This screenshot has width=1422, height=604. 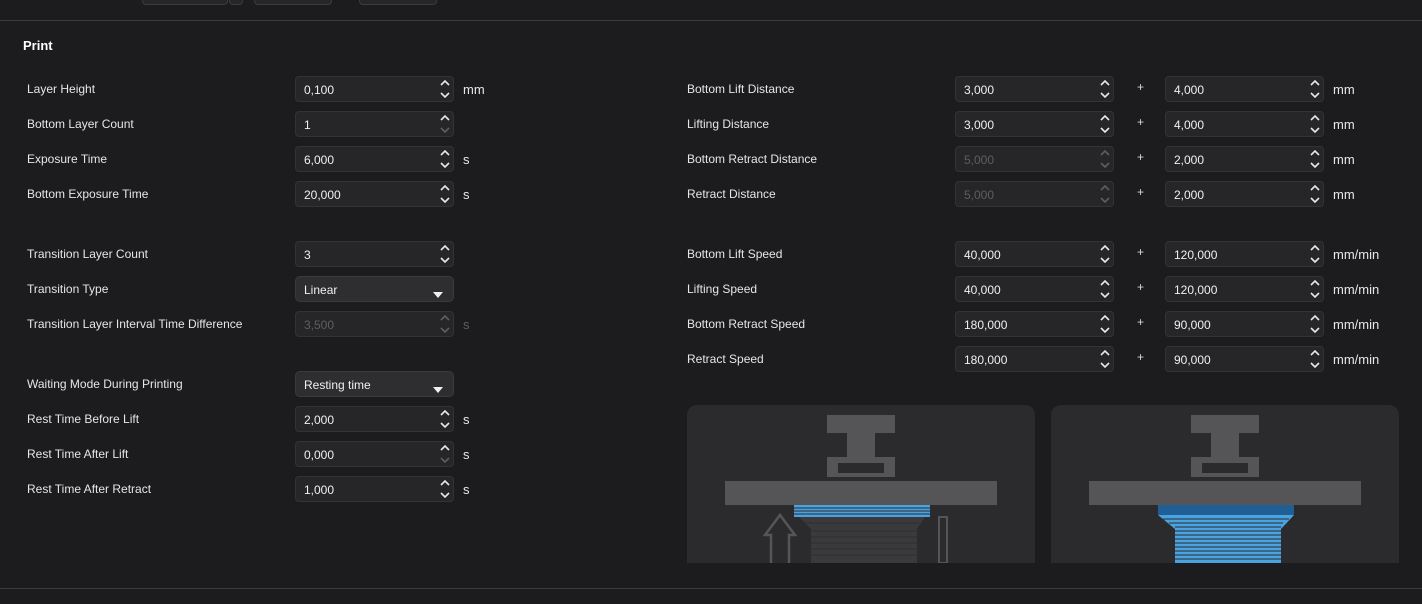 What do you see at coordinates (374, 89) in the screenshot?
I see `layer-height-input: 0,100` at bounding box center [374, 89].